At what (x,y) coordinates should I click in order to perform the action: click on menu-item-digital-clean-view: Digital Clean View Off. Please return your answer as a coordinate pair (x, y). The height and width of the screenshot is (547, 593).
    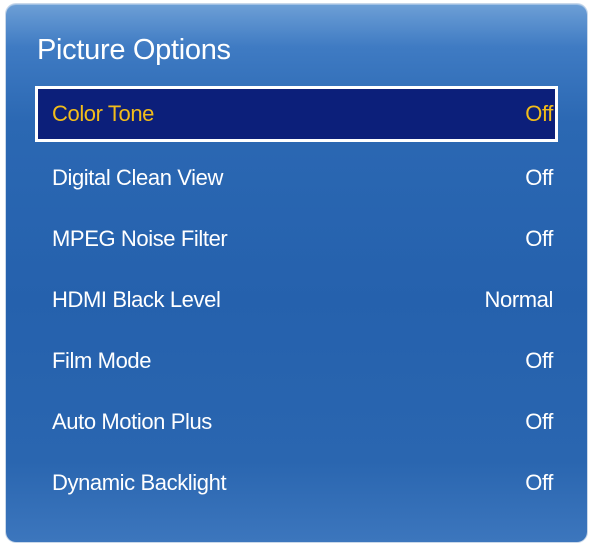
    Looking at the image, I should click on (296, 177).